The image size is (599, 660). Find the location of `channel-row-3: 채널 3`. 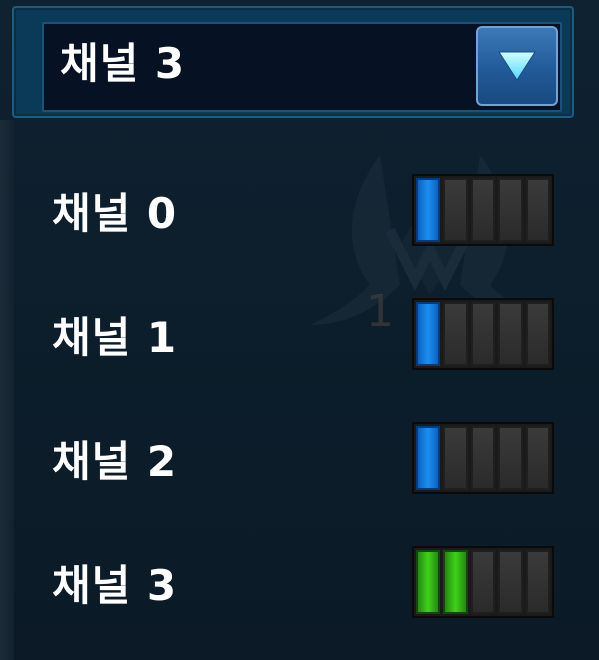

channel-row-3: 채널 3 is located at coordinates (299, 580).